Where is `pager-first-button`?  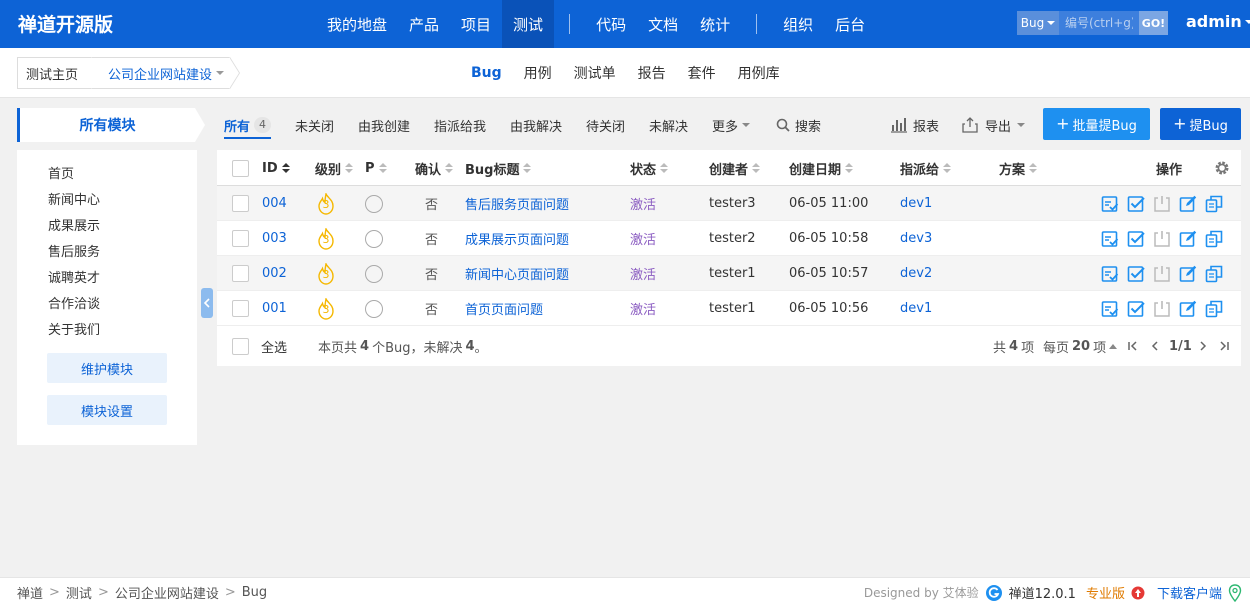 pager-first-button is located at coordinates (1133, 346).